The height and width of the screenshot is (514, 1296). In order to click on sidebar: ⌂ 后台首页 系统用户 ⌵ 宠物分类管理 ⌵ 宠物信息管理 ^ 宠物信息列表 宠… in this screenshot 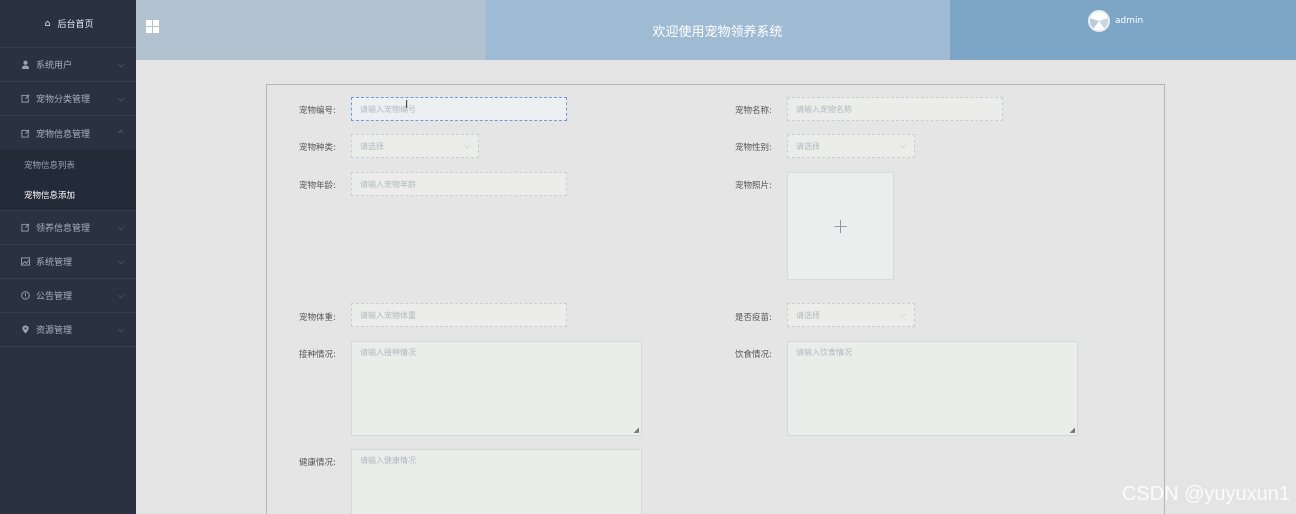, I will do `click(68, 257)`.